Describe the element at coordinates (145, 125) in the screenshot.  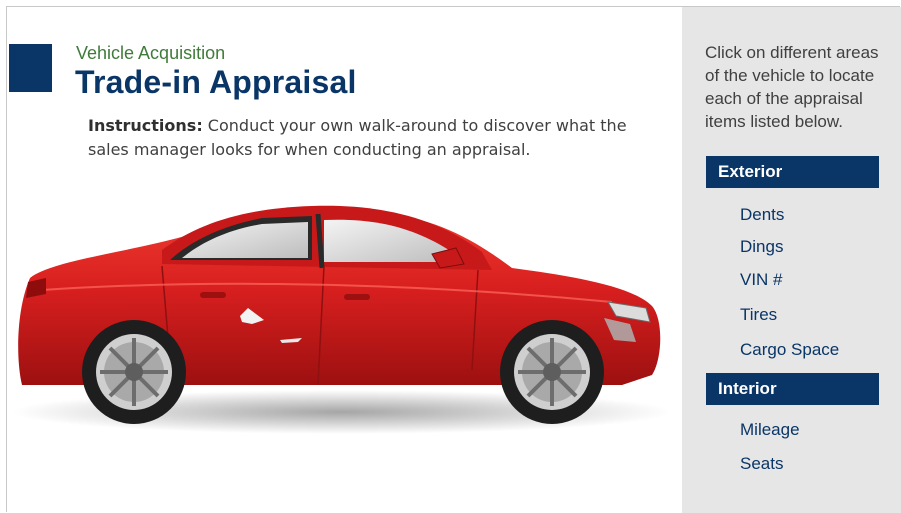
I see `instructions-label: Instructions:` at that location.